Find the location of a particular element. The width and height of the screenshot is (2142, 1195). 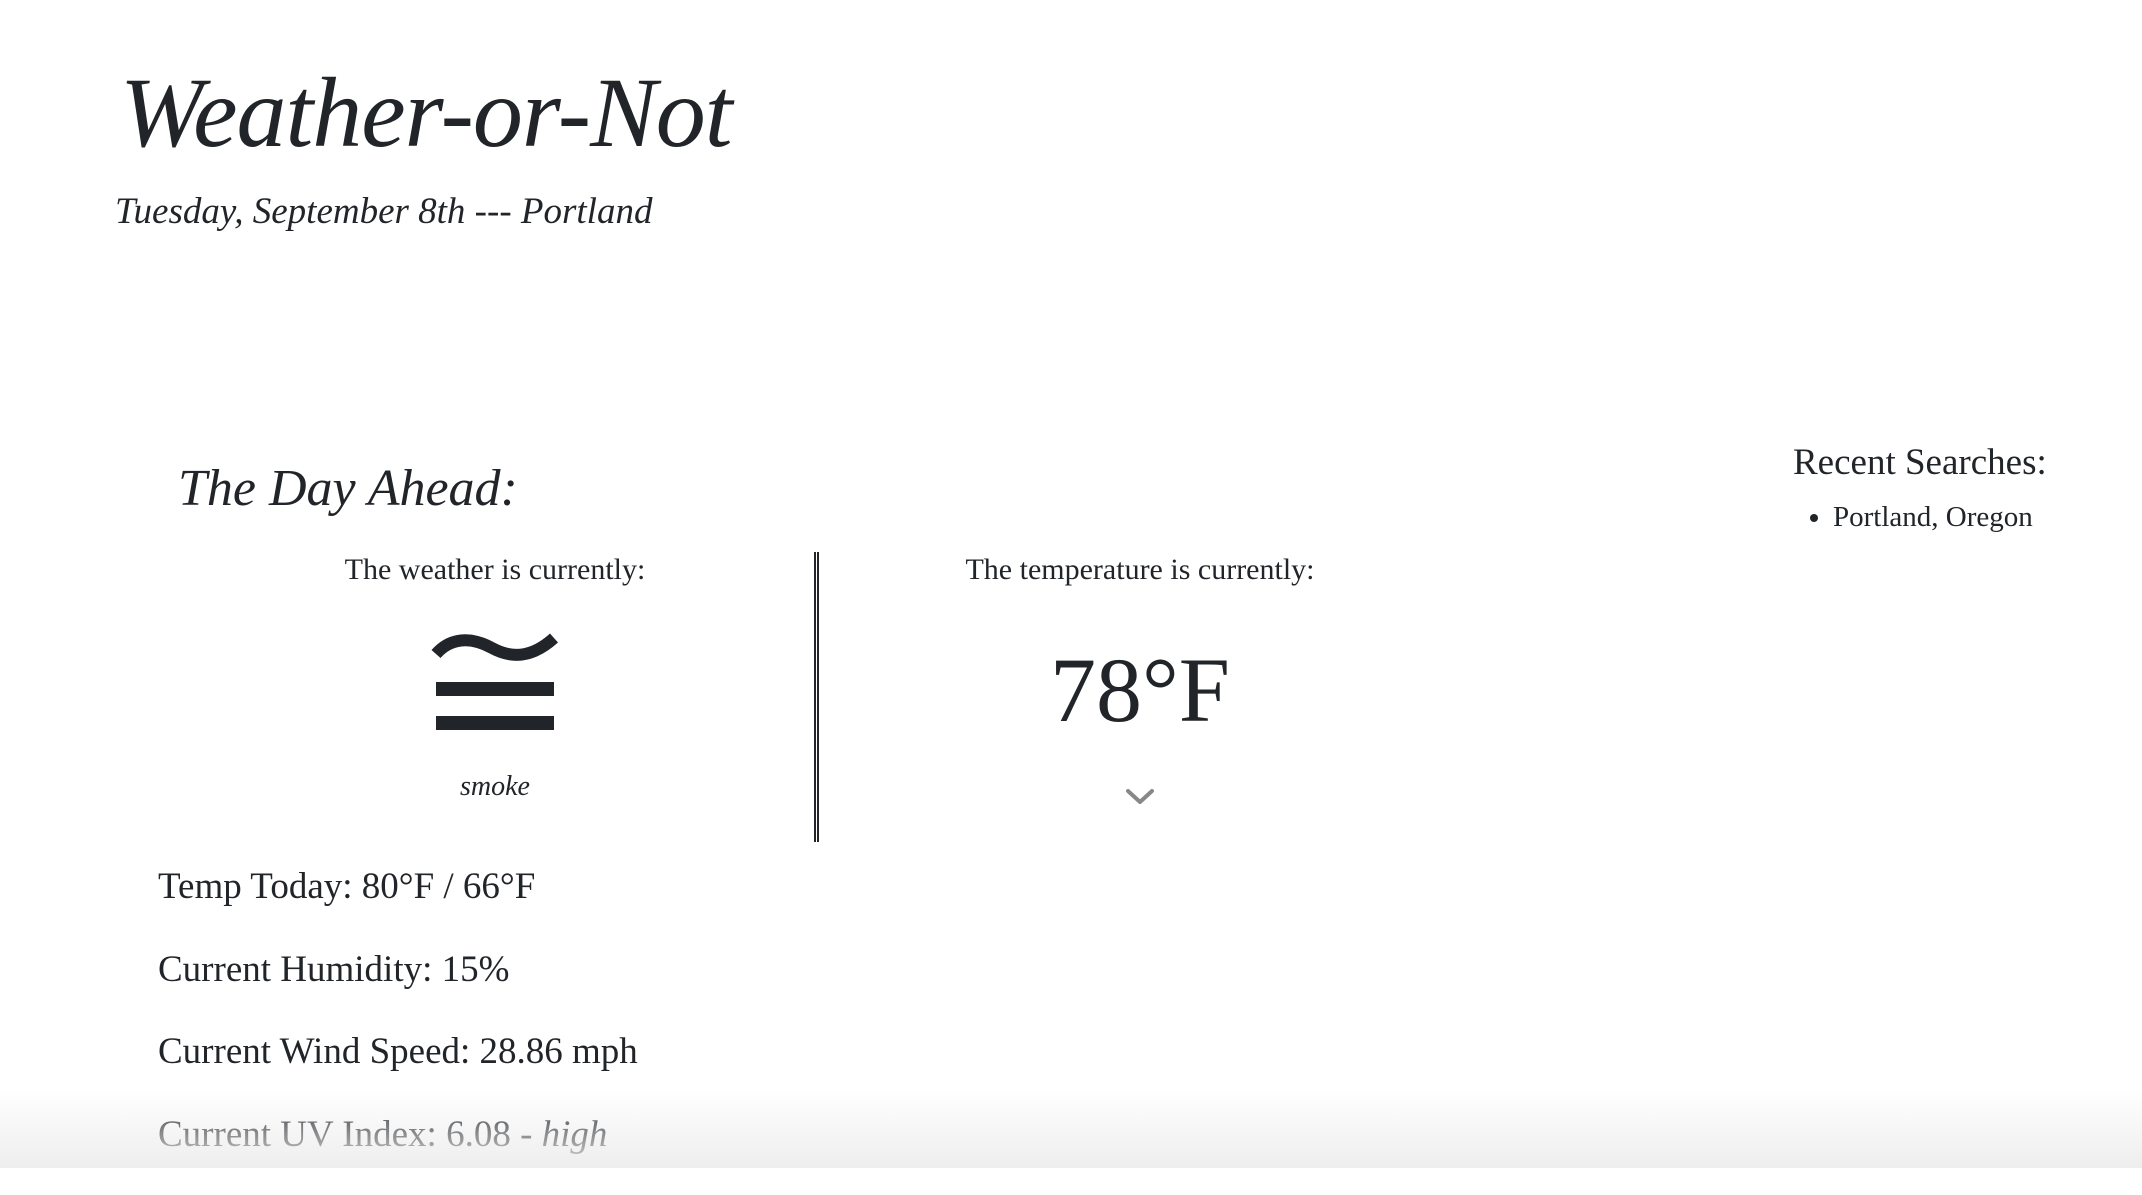

uv-index-value: Current UV Index: 6.08 - is located at coordinates (350, 1134).